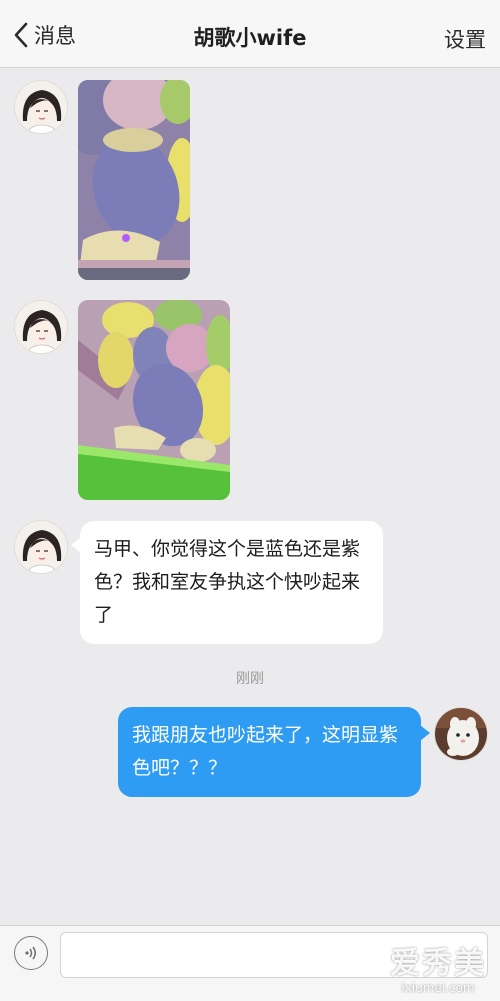 The width and height of the screenshot is (500, 1001). What do you see at coordinates (465, 39) in the screenshot?
I see `settings-button: 设置` at bounding box center [465, 39].